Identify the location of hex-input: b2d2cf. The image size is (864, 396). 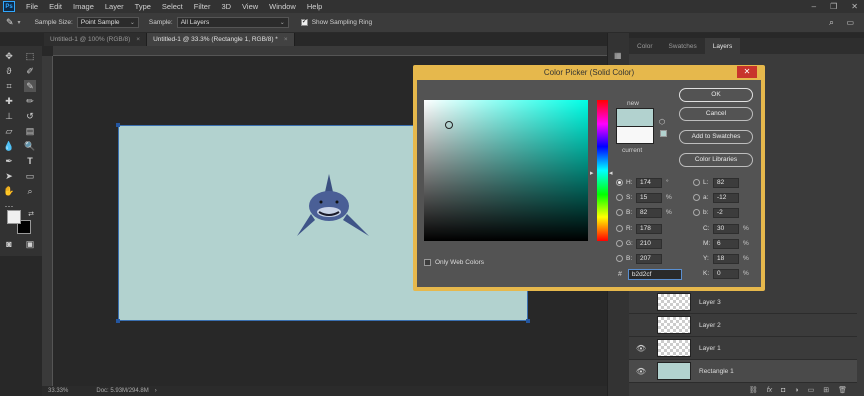
(654, 274).